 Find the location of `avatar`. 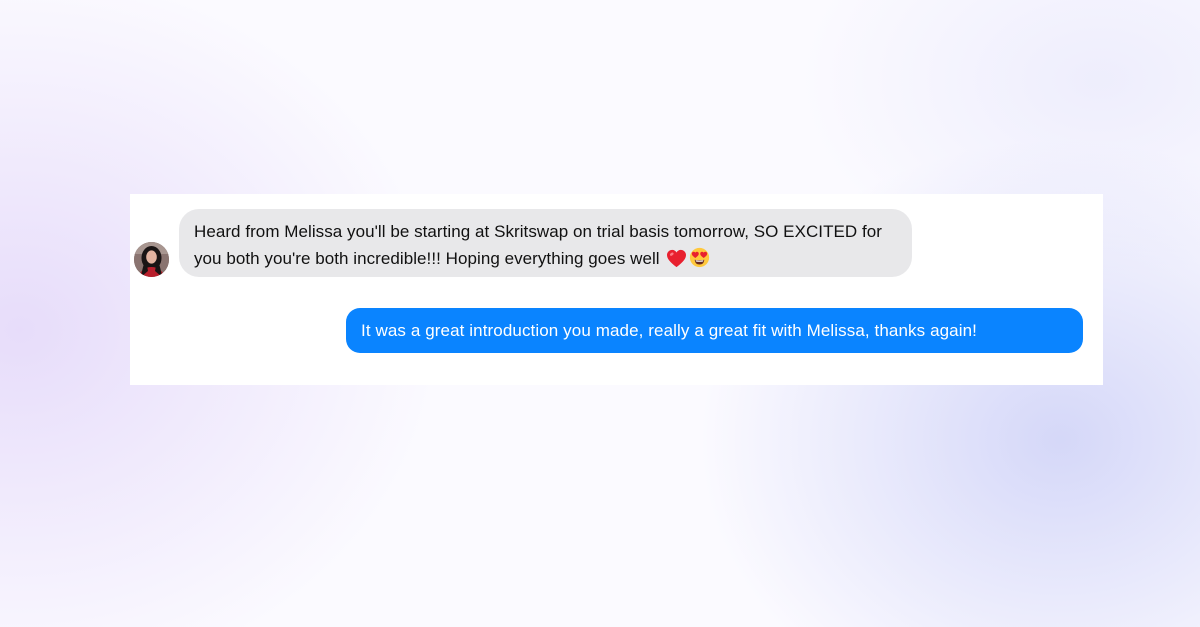

avatar is located at coordinates (151, 259).